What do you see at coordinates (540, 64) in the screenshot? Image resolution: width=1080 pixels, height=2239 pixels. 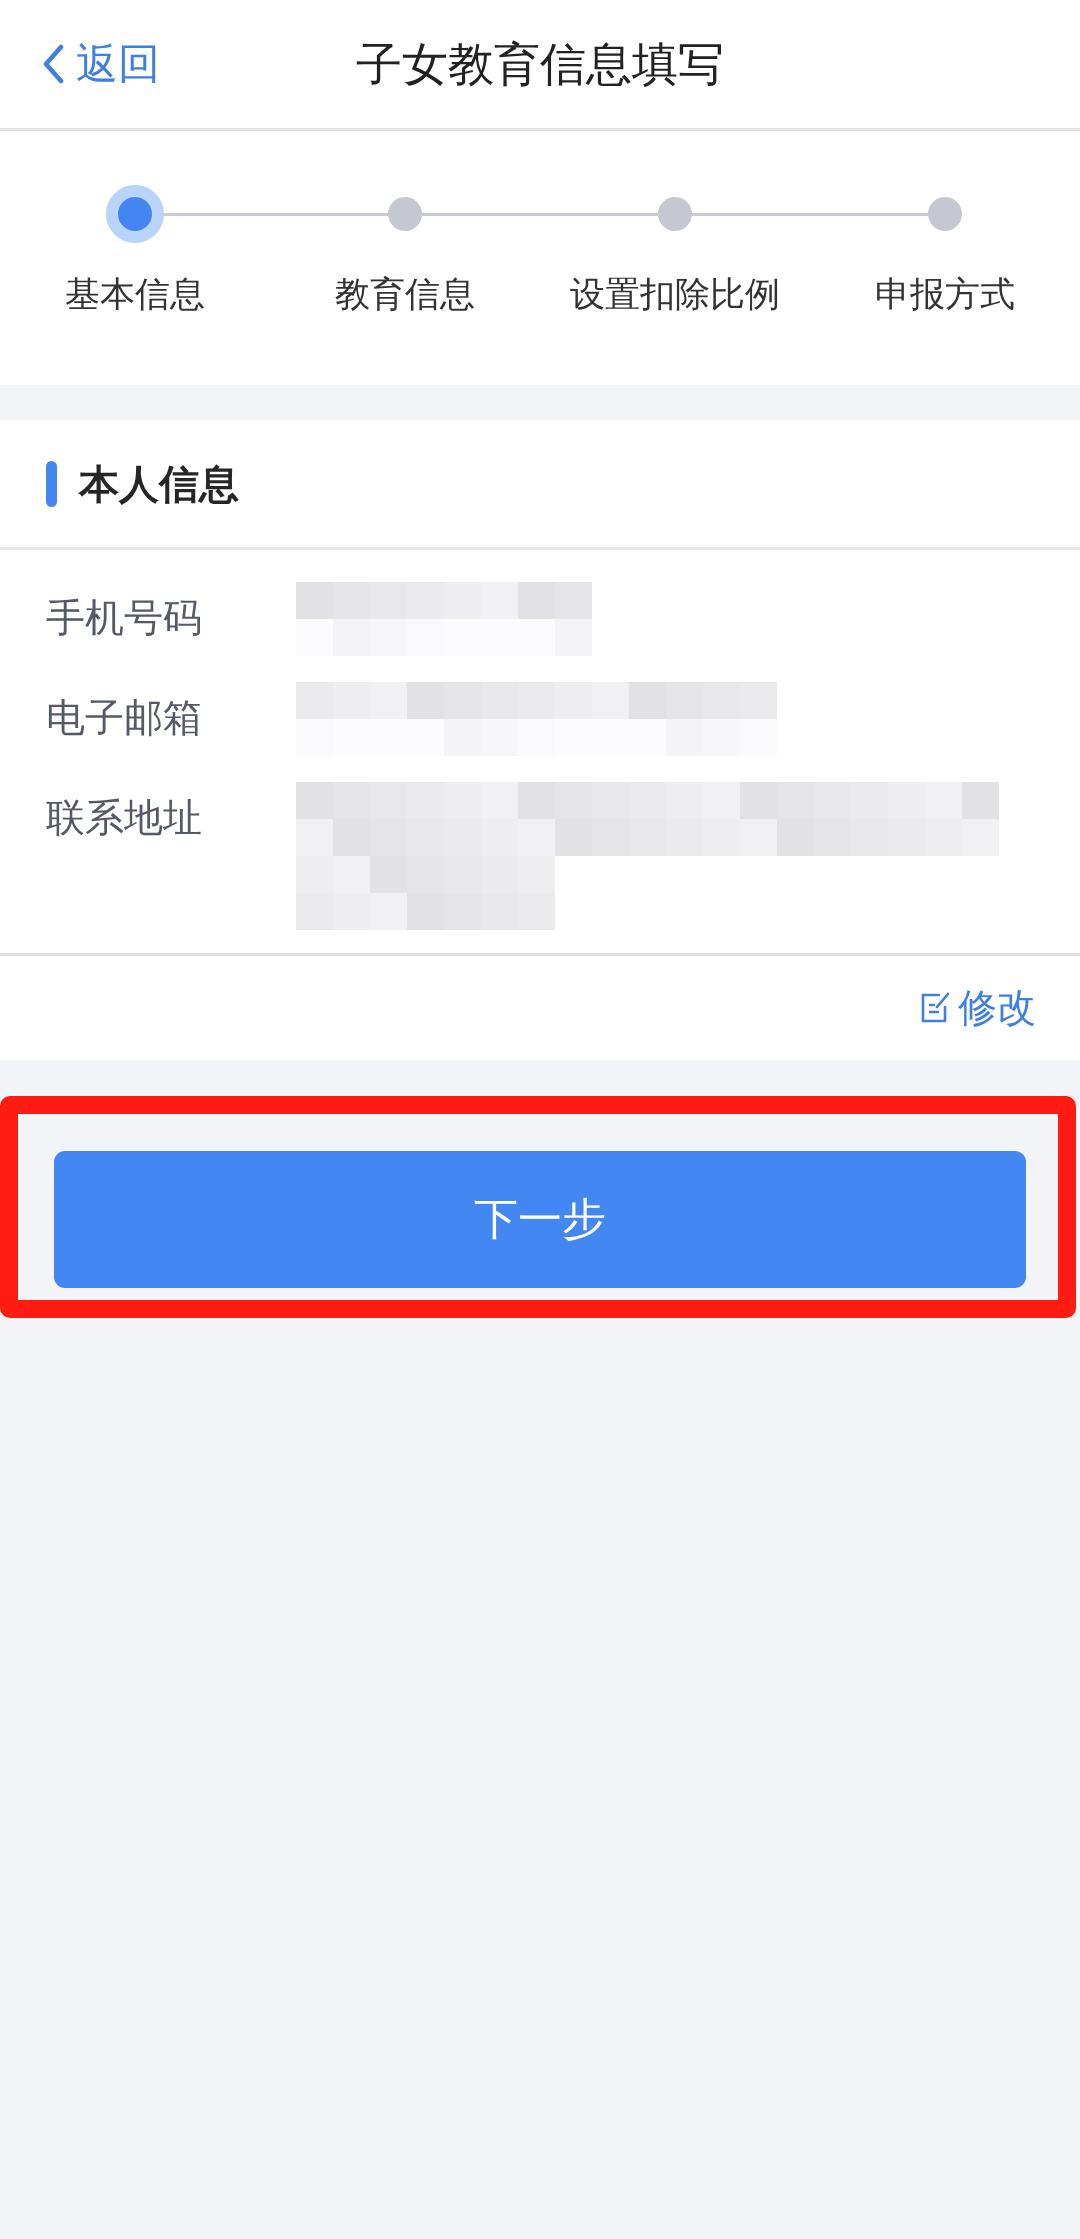 I see `page-title: 子女教育信息填写` at bounding box center [540, 64].